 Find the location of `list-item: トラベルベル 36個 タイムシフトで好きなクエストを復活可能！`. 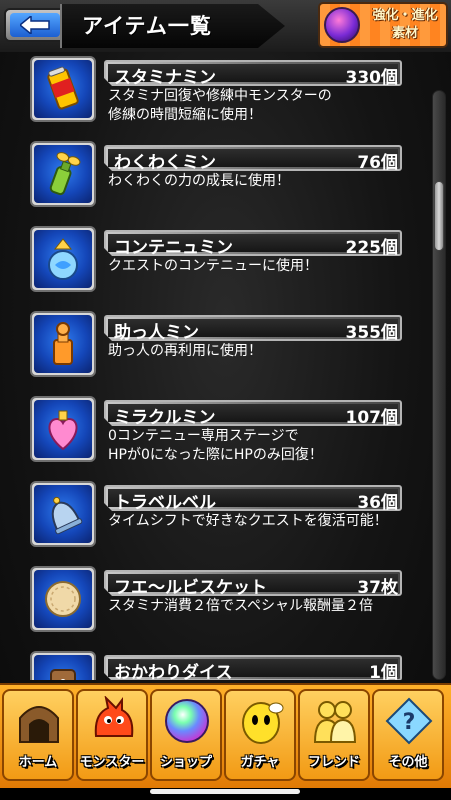

list-item: トラベルベル 36個 タイムシフトで好きなクエストを復活可能！ is located at coordinates (215, 521).